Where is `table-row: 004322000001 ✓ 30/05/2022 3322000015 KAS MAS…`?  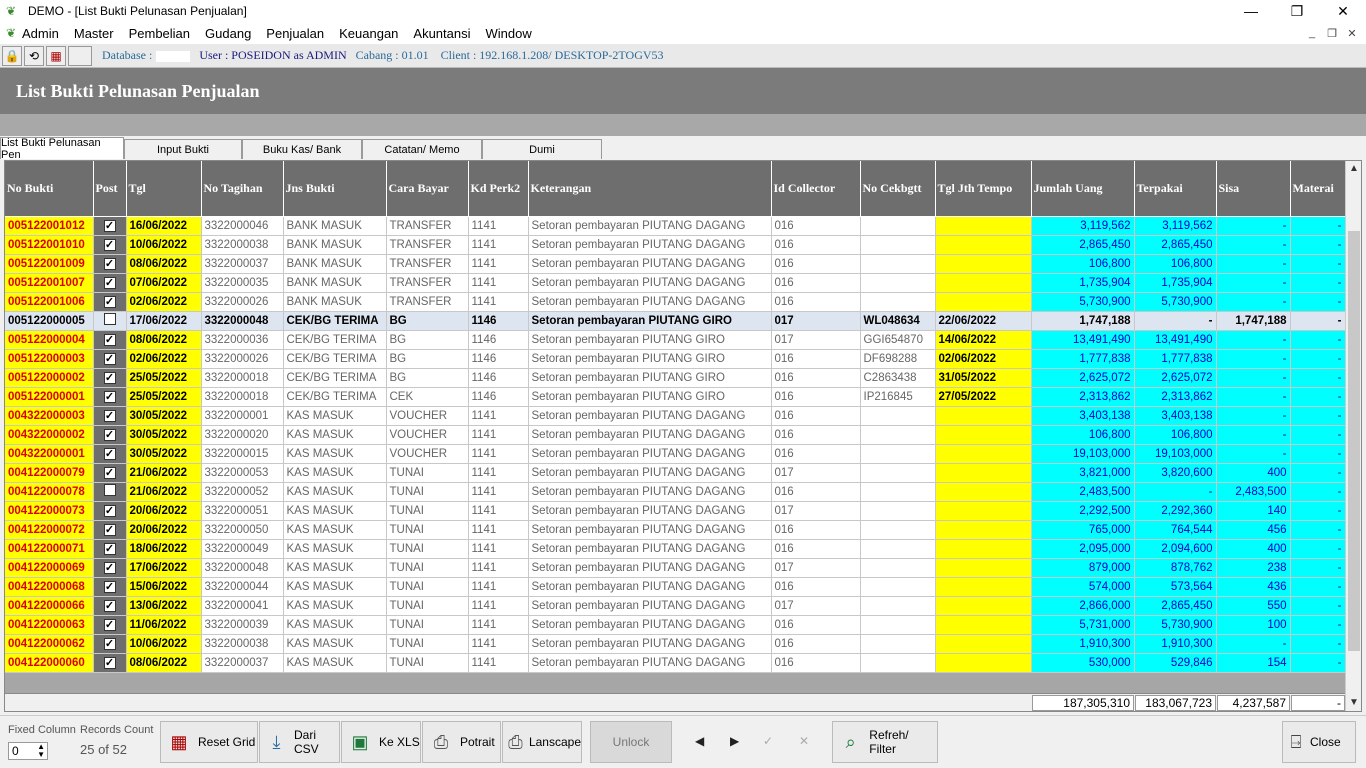
table-row: 004322000001 ✓ 30/05/2022 3322000015 KAS MAS… is located at coordinates (675, 454).